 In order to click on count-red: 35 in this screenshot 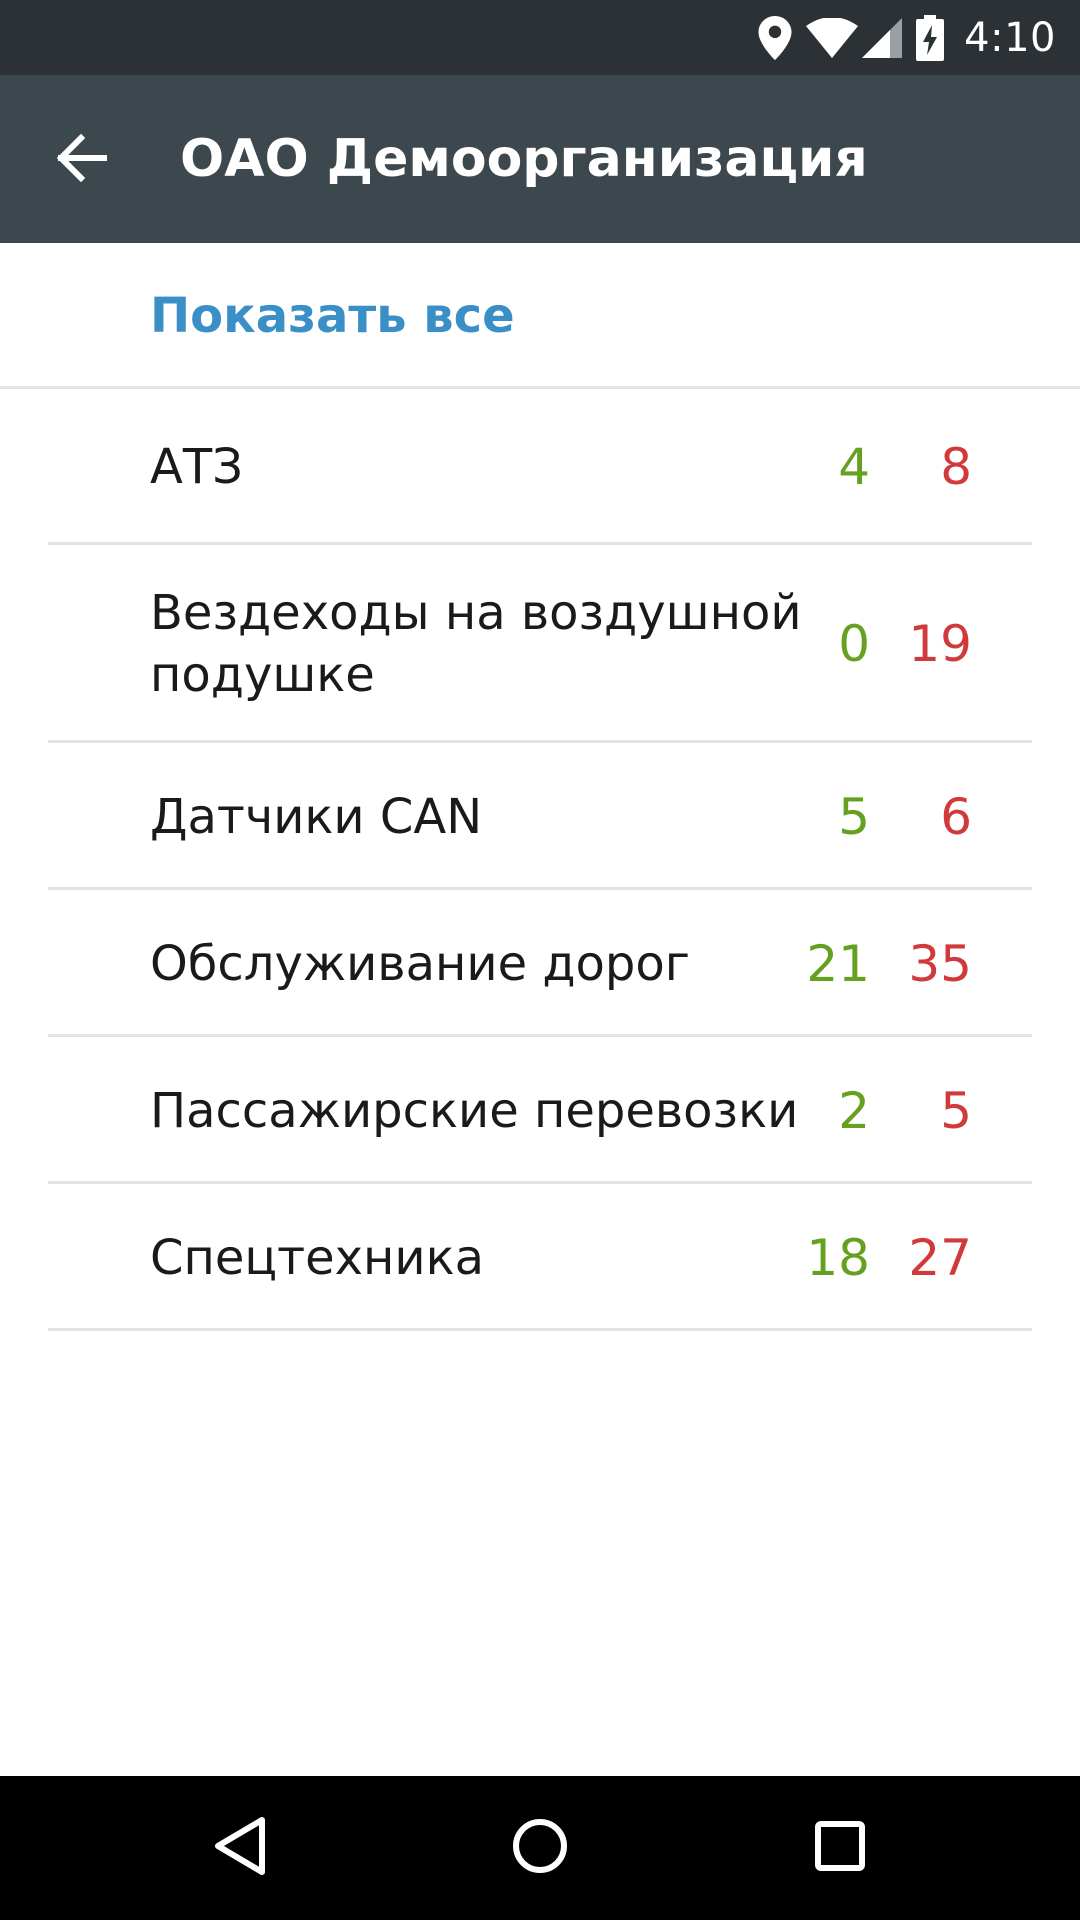, I will do `click(940, 963)`.